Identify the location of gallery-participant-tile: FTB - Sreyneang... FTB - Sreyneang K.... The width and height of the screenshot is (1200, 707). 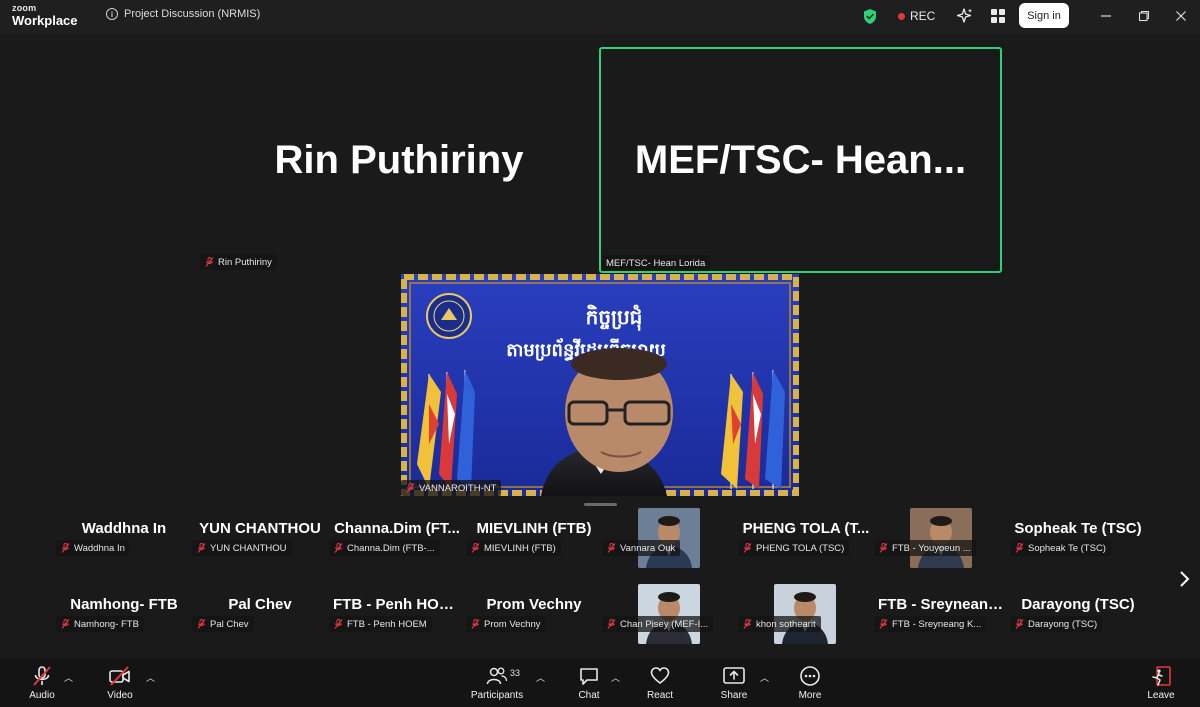
(942, 618).